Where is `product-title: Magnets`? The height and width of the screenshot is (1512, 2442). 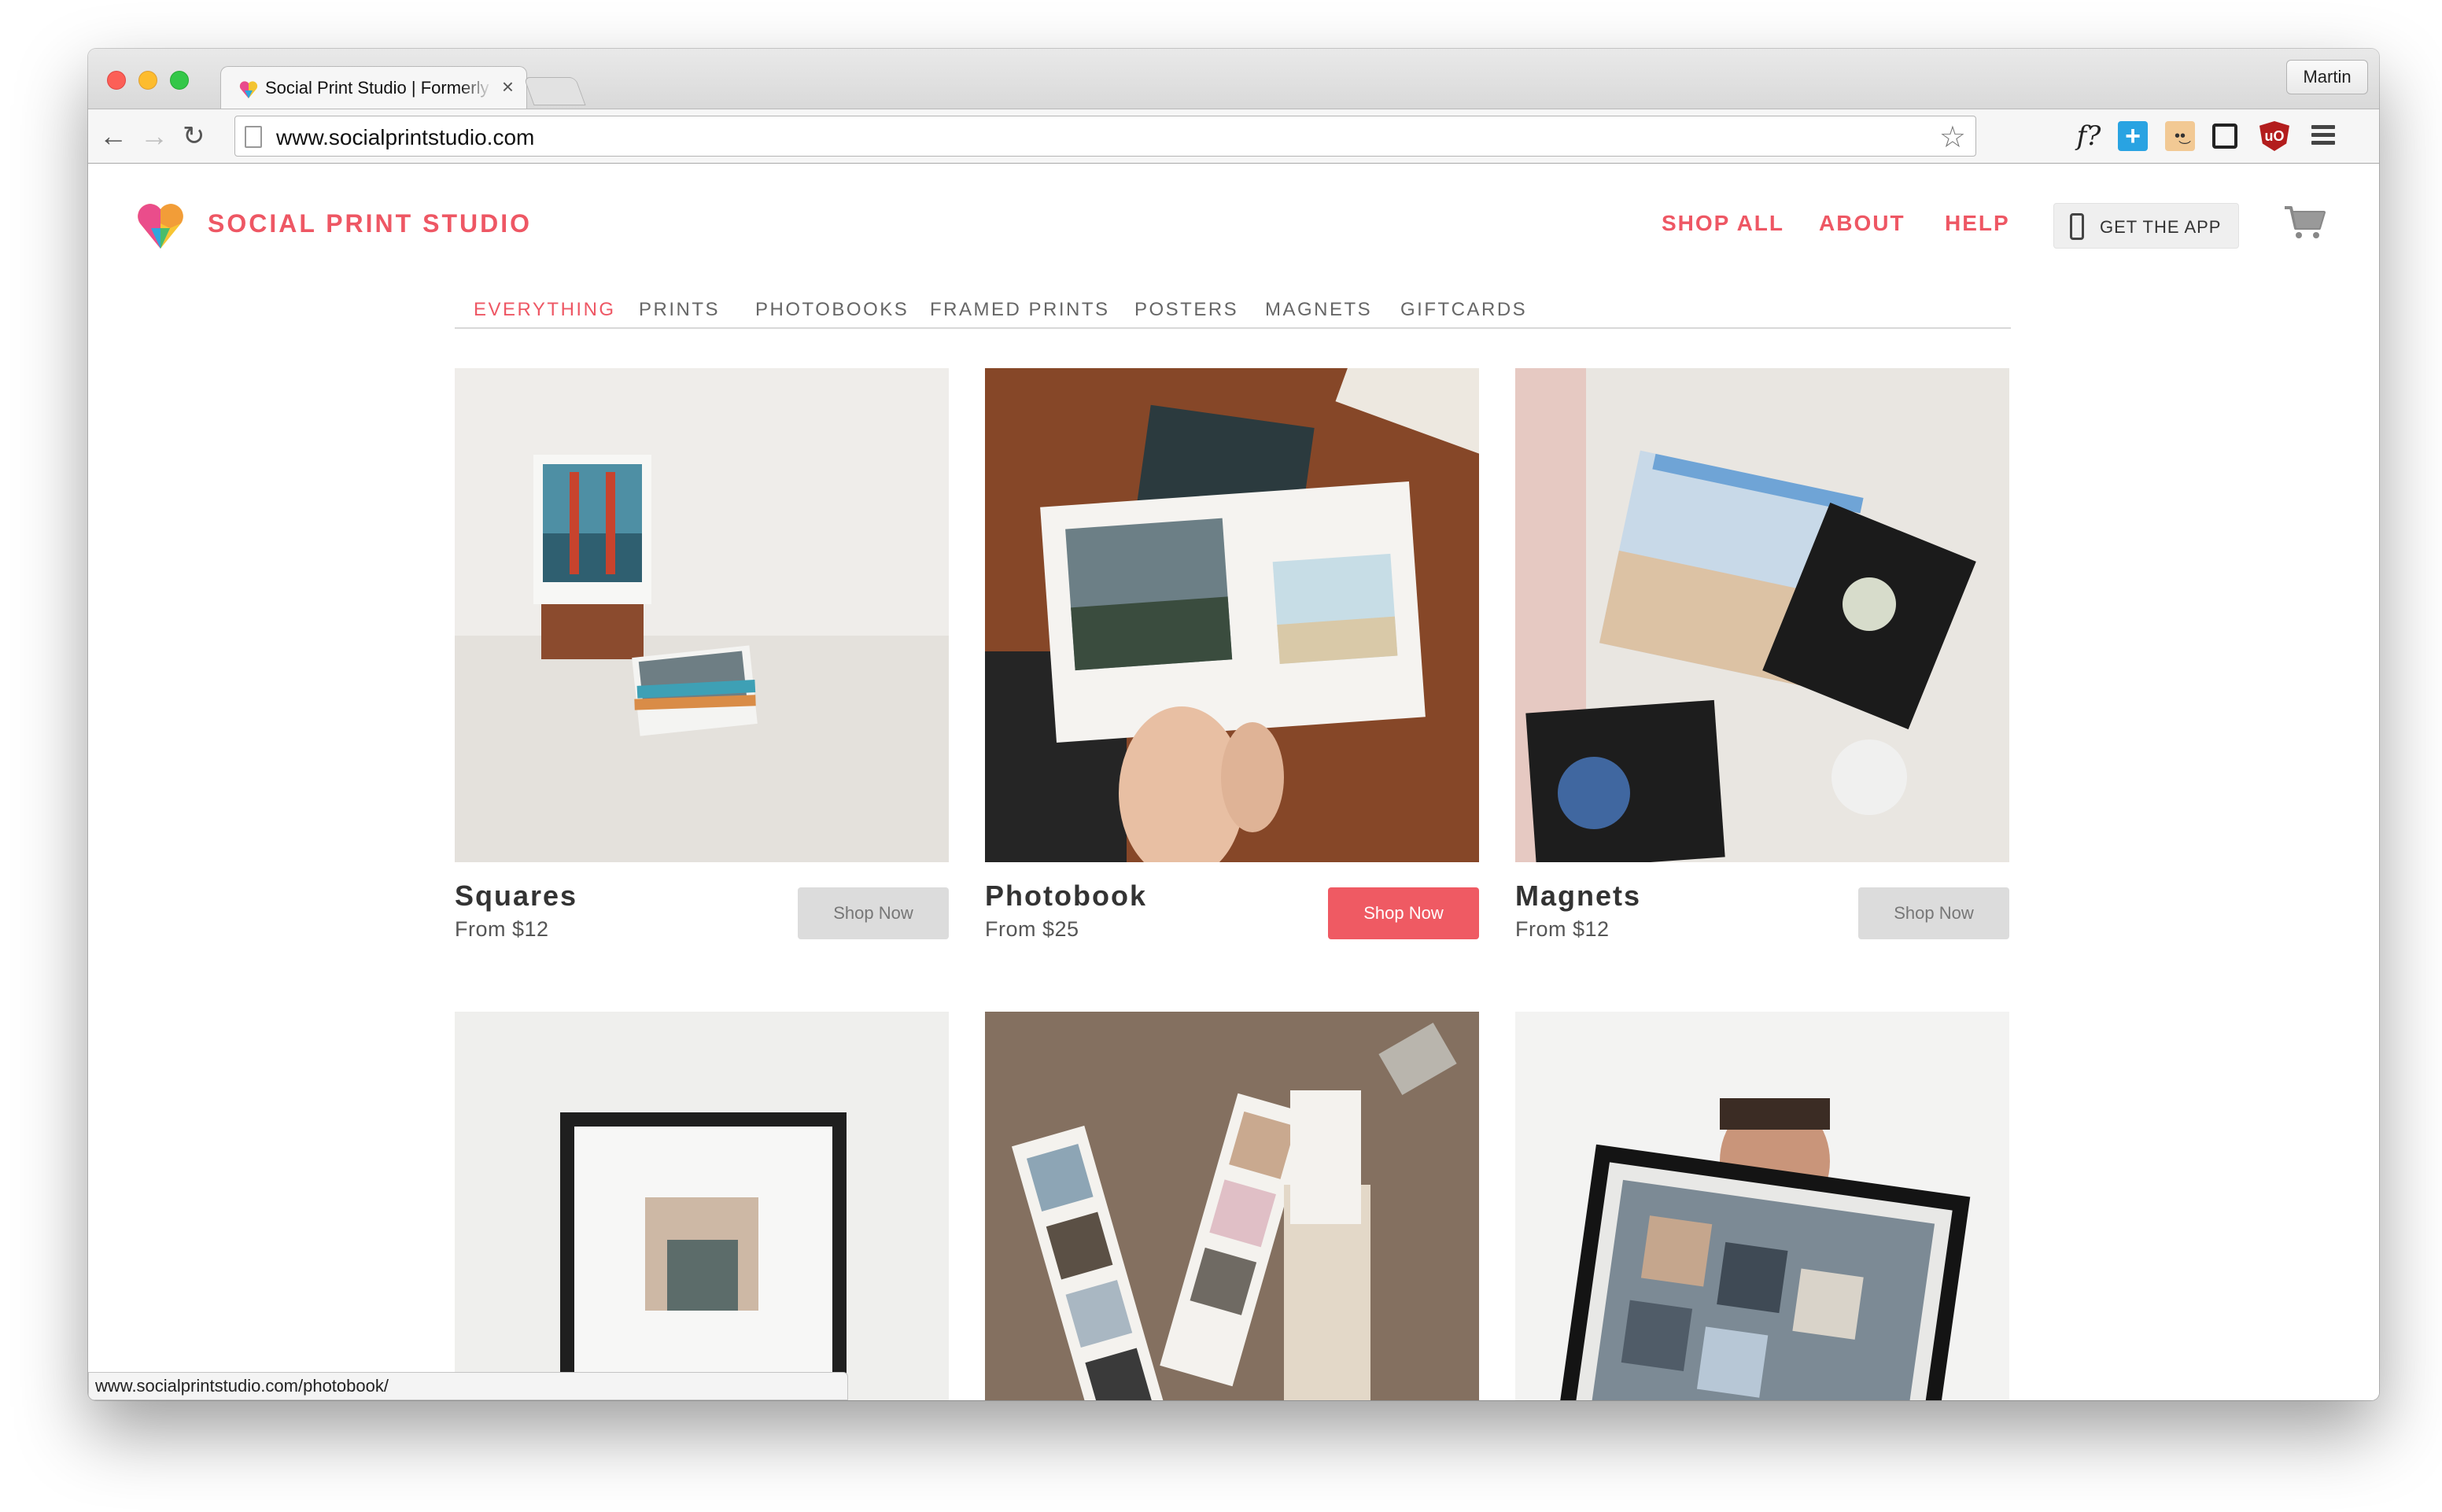
product-title: Magnets is located at coordinates (1578, 896).